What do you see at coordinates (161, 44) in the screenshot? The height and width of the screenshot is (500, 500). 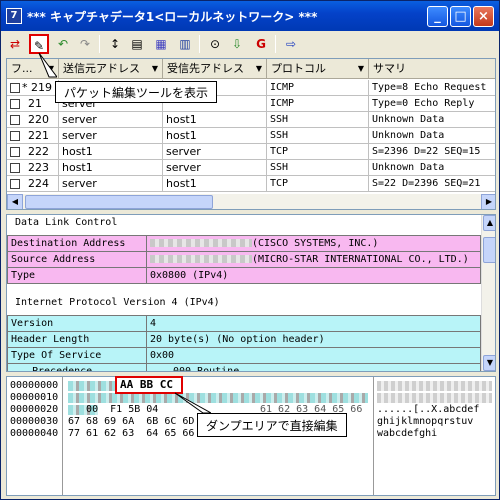 I see `color-view-icon: ▦` at bounding box center [161, 44].